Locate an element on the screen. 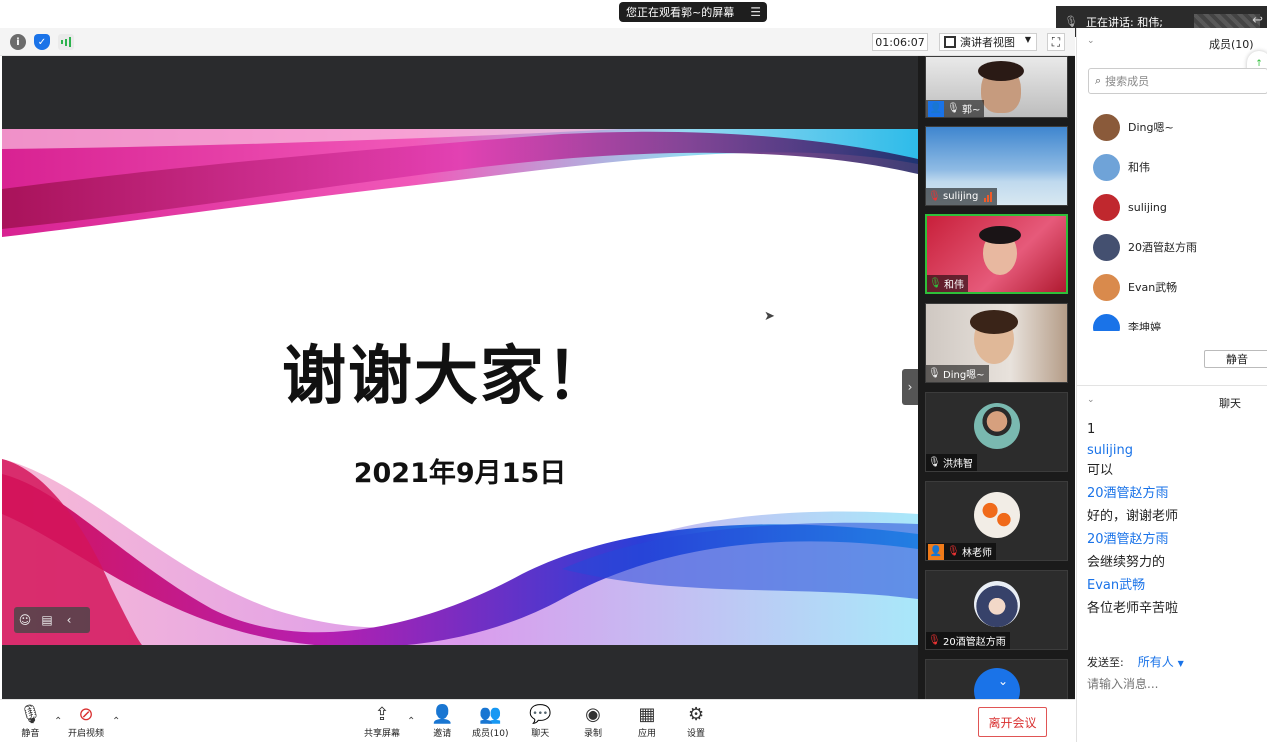  apps-button: ▦ 应用 is located at coordinates (647, 721).